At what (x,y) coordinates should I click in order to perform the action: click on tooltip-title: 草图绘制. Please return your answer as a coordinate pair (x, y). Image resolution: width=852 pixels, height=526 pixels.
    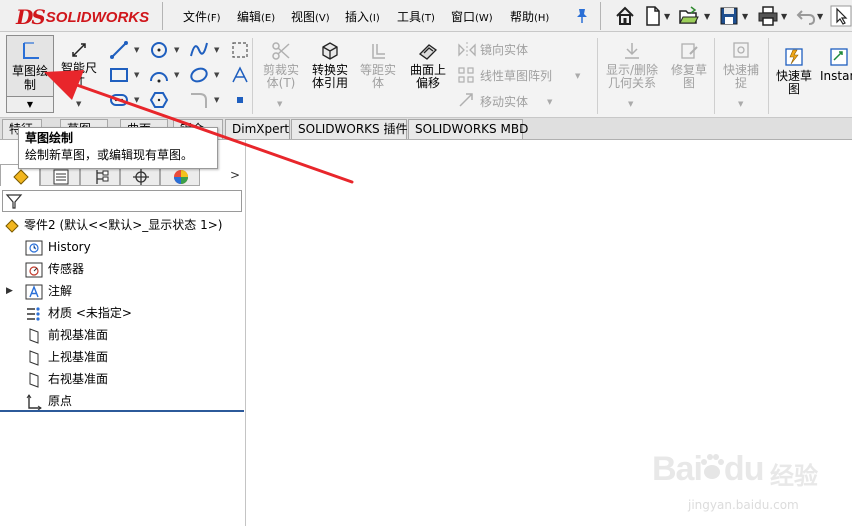
    Looking at the image, I should click on (49, 138).